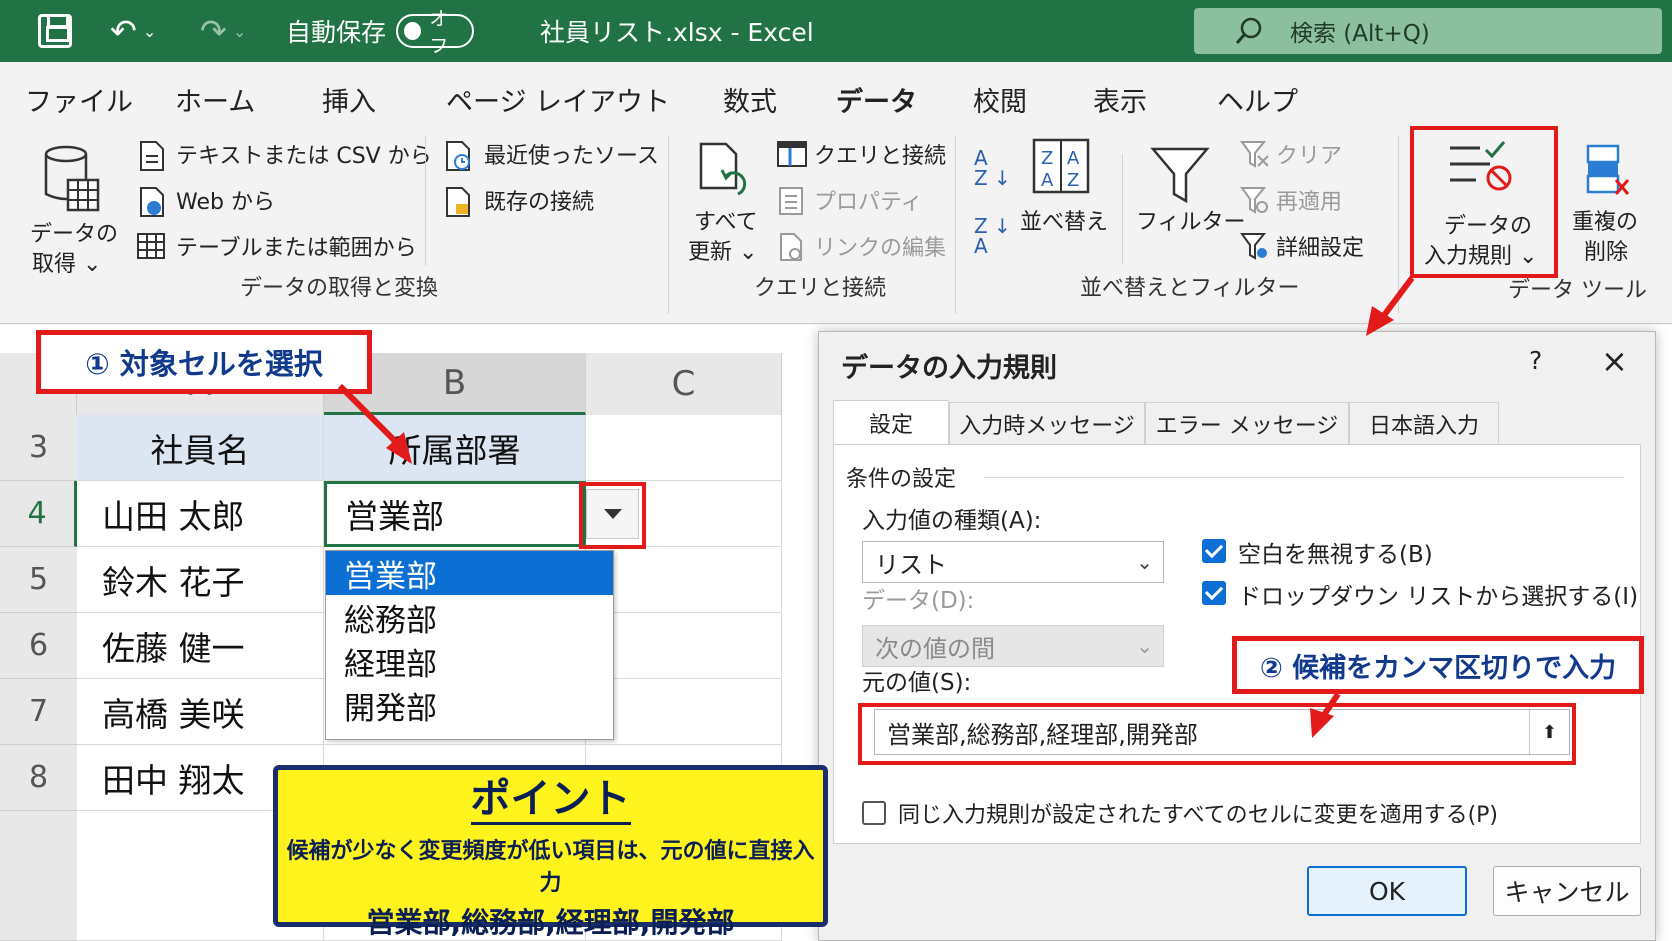  What do you see at coordinates (370, 416) in the screenshot?
I see `arrow-step1-line` at bounding box center [370, 416].